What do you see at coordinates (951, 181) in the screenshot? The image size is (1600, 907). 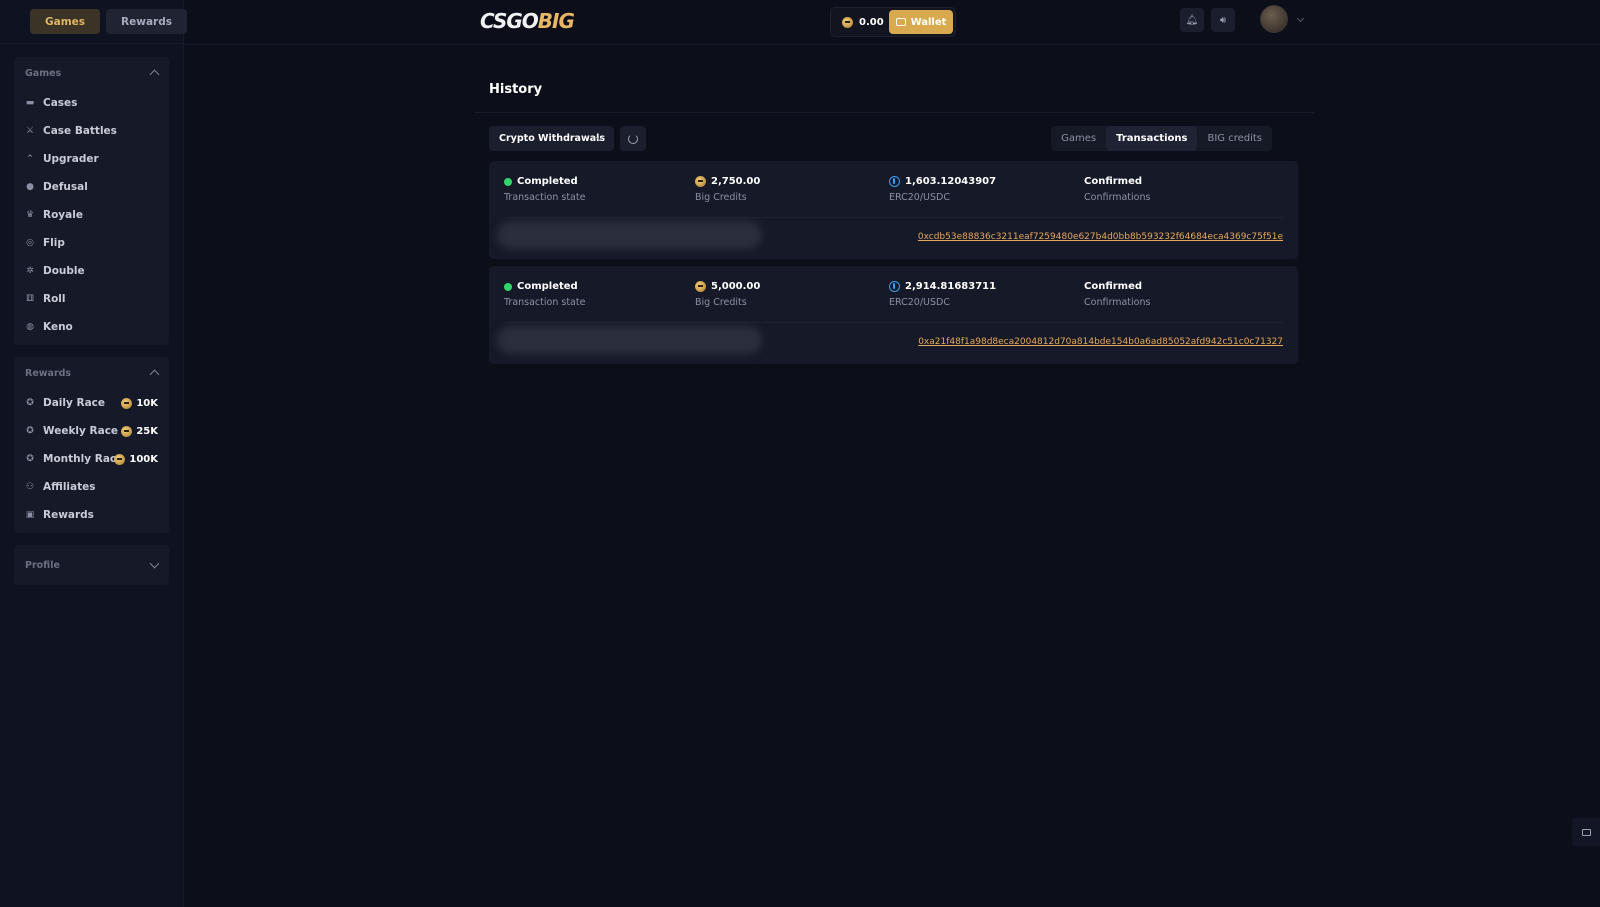 I see `crypto-amount: 1,603.12043907` at bounding box center [951, 181].